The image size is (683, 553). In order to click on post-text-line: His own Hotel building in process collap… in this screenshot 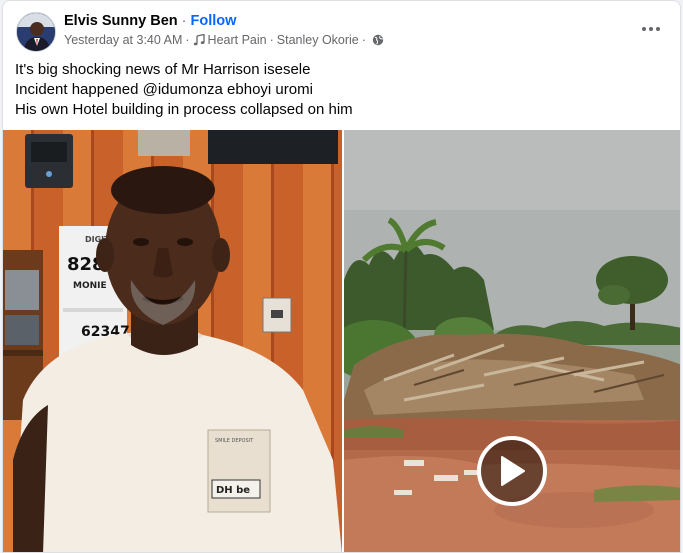, I will do `click(184, 109)`.